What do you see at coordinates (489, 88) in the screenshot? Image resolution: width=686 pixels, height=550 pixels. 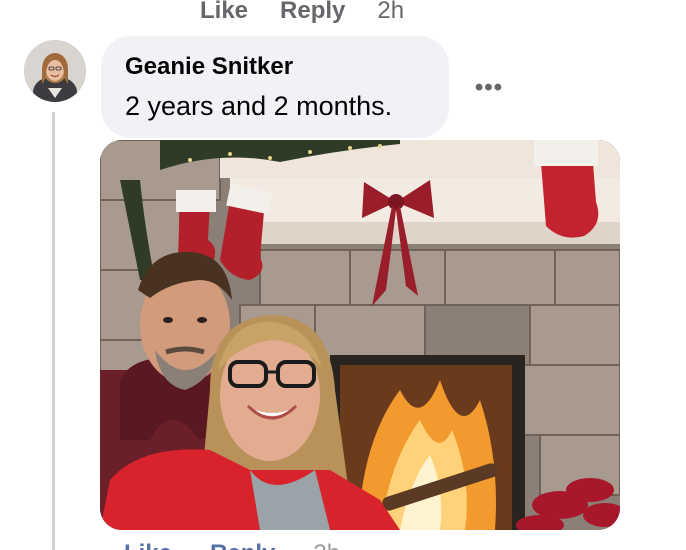 I see `more-horizontal-icon: •••` at bounding box center [489, 88].